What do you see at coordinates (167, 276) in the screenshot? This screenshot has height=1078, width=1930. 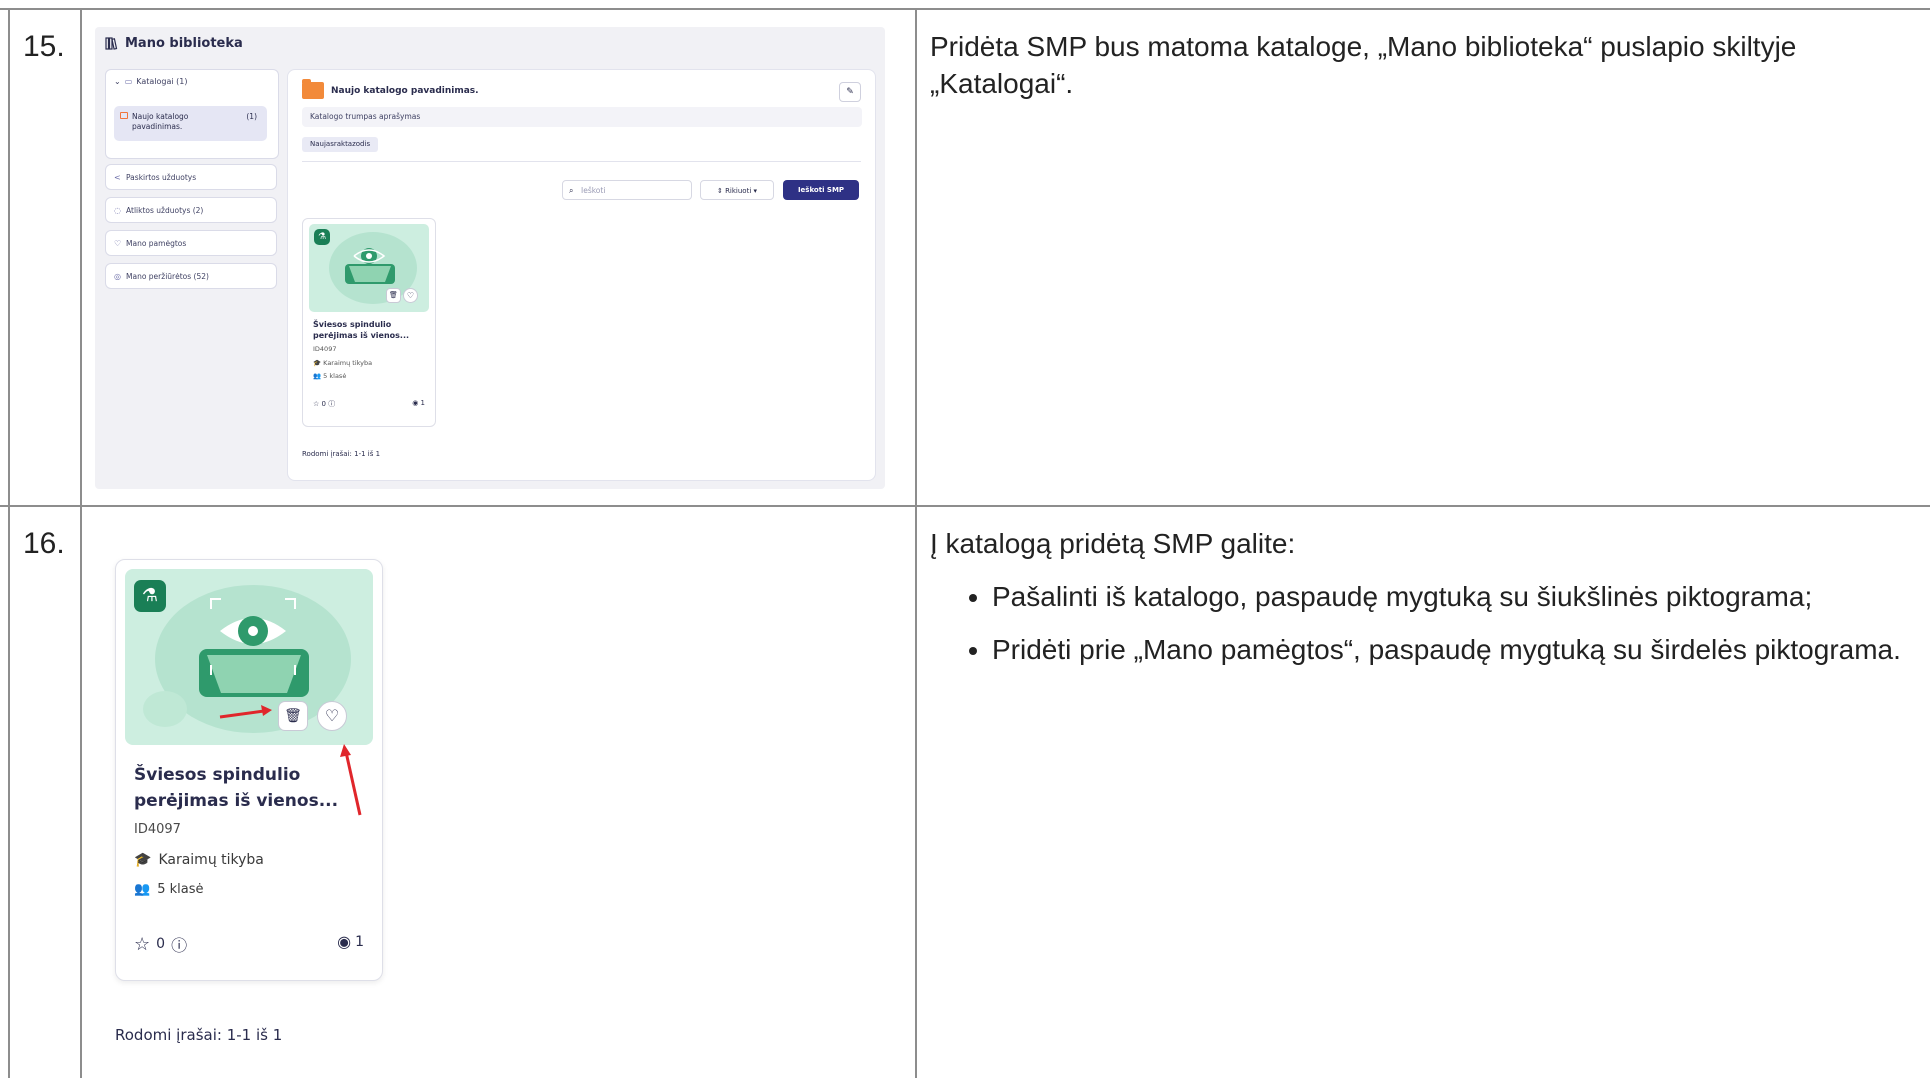 I see `sidebar-item-label: Mano peržiūrėtos (52)` at bounding box center [167, 276].